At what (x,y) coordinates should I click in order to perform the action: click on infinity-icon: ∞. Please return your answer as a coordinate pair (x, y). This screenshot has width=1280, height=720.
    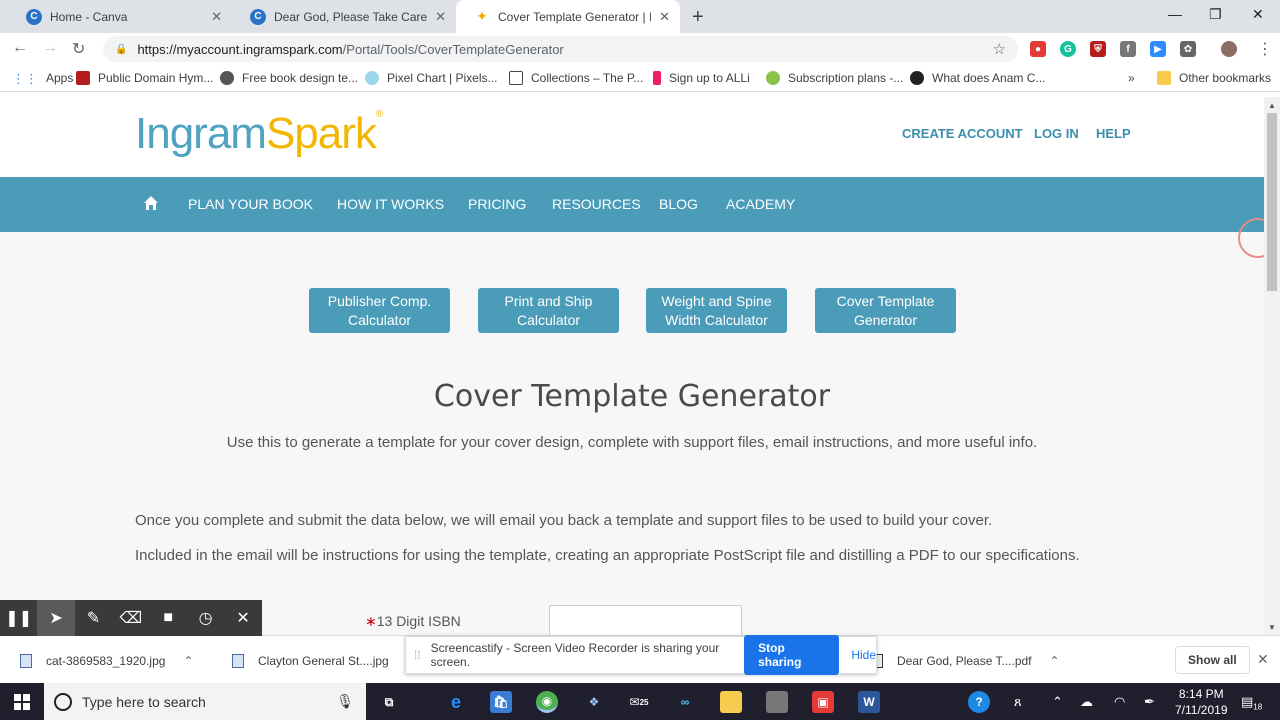
    Looking at the image, I should click on (685, 702).